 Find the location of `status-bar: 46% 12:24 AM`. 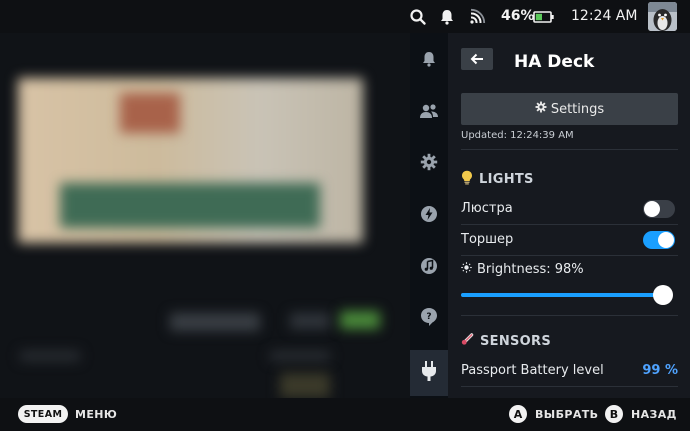

status-bar: 46% 12:24 AM is located at coordinates (345, 16).